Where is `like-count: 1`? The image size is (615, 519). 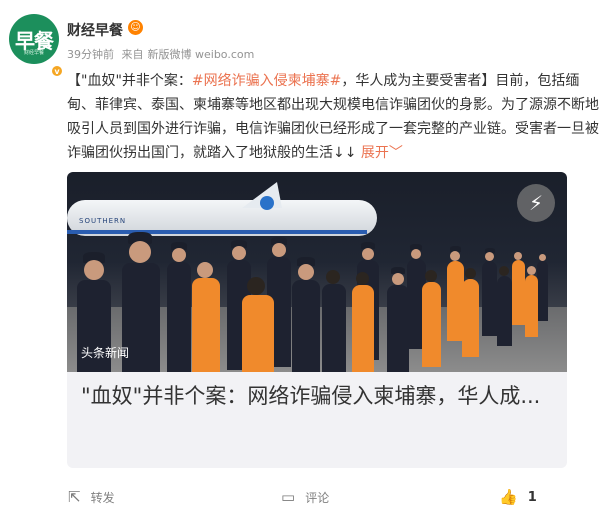 like-count: 1 is located at coordinates (532, 497).